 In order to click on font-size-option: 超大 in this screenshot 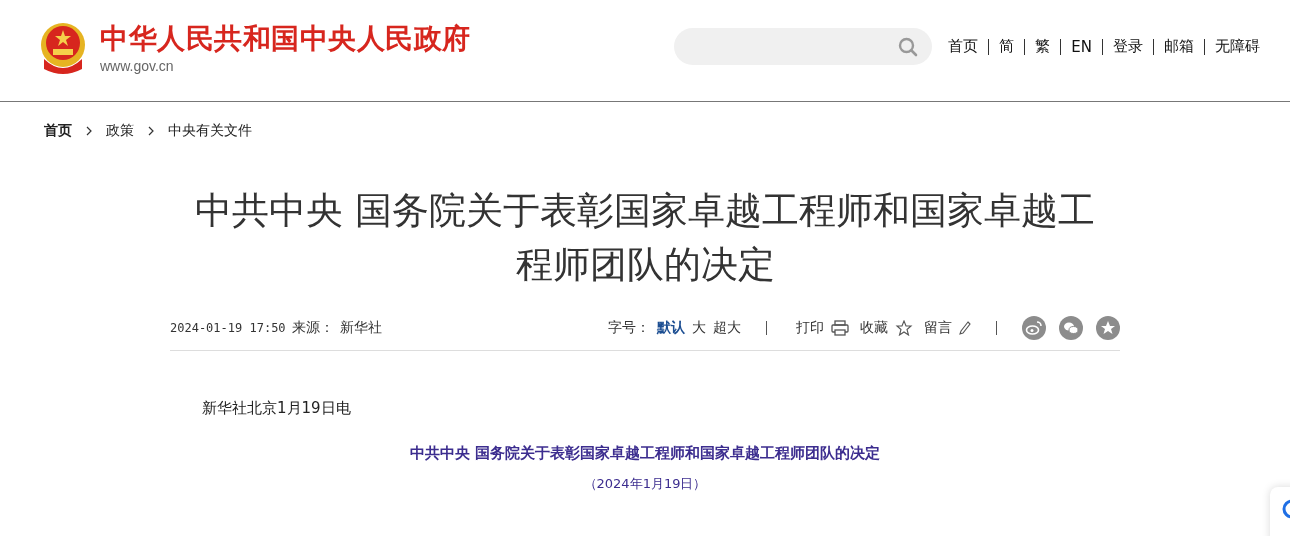, I will do `click(727, 328)`.